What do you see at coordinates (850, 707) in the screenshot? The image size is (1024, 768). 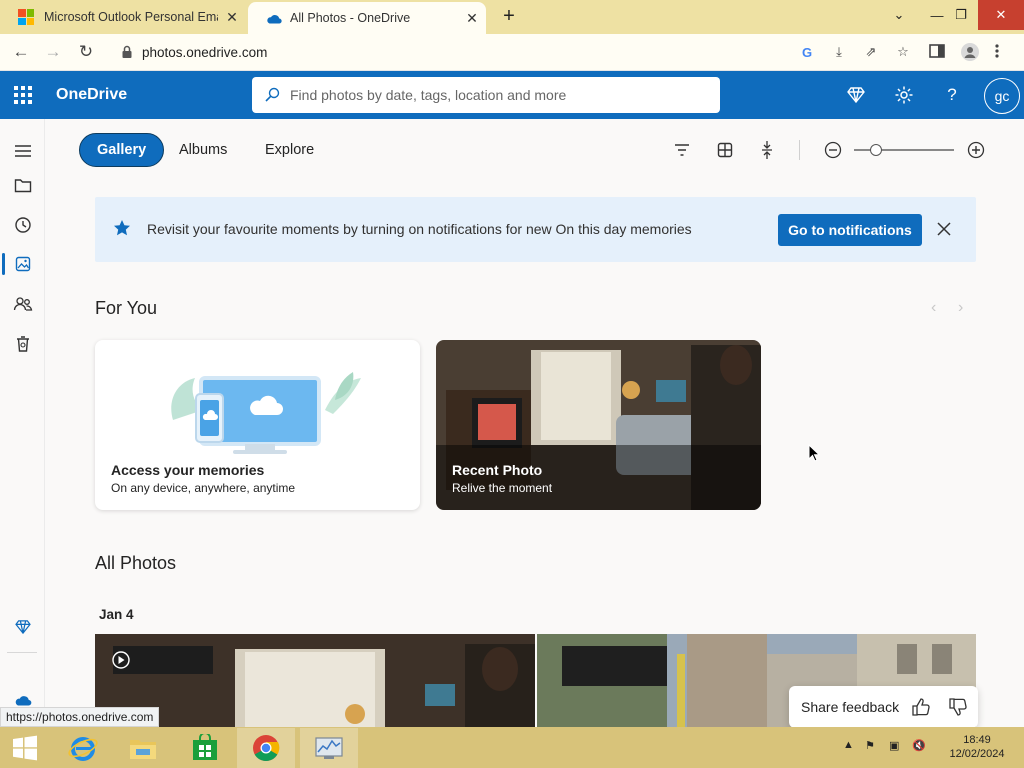 I see `share-feedback-label: Share feedback` at bounding box center [850, 707].